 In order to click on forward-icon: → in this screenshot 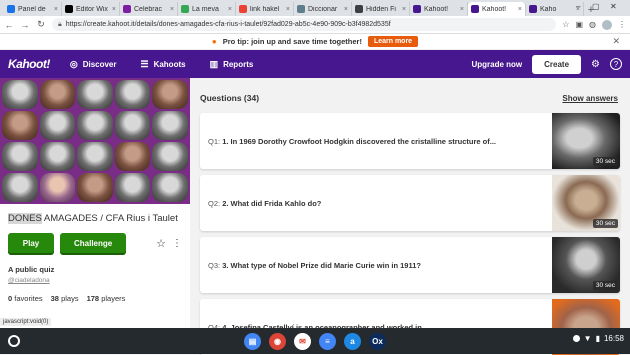, I will do `click(25, 25)`.